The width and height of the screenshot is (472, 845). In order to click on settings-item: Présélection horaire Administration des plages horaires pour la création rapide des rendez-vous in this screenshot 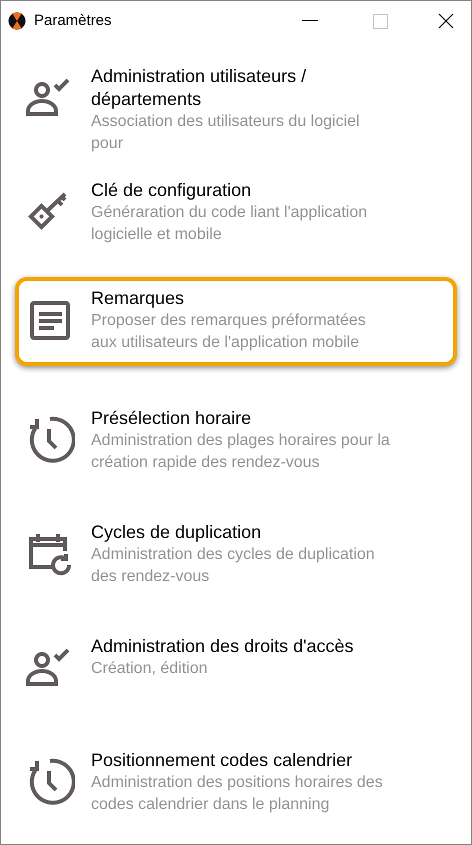, I will do `click(236, 439)`.